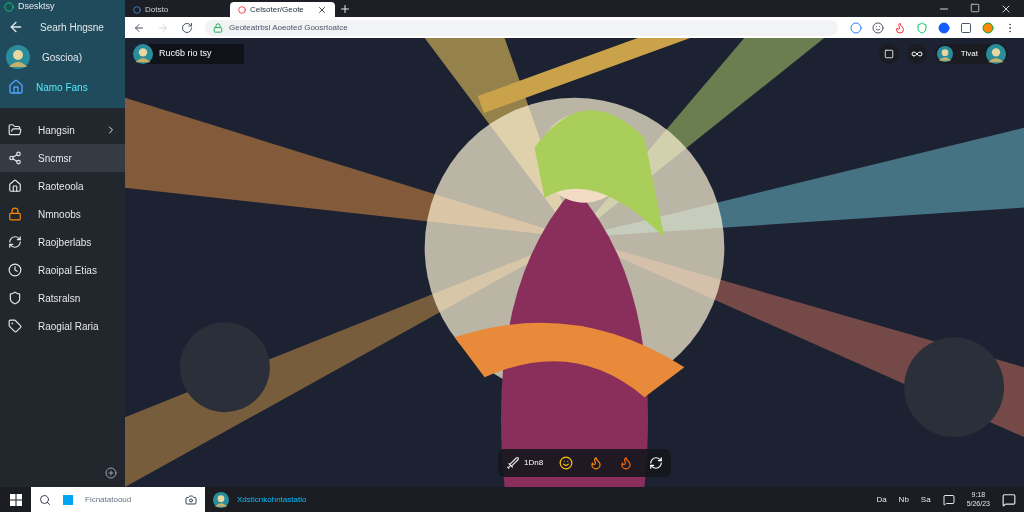 The image size is (1024, 512). What do you see at coordinates (129, 499) in the screenshot?
I see `search-field: Ficnatatooud` at bounding box center [129, 499].